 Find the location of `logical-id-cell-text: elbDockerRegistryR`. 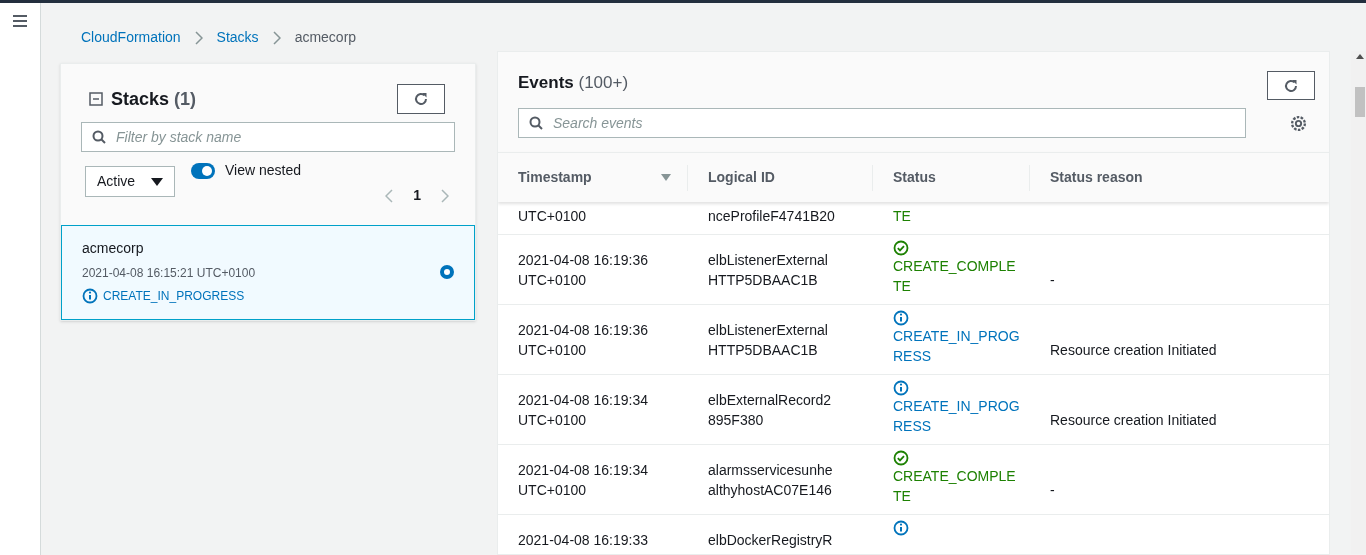

logical-id-cell-text: elbDockerRegistryR is located at coordinates (771, 540).